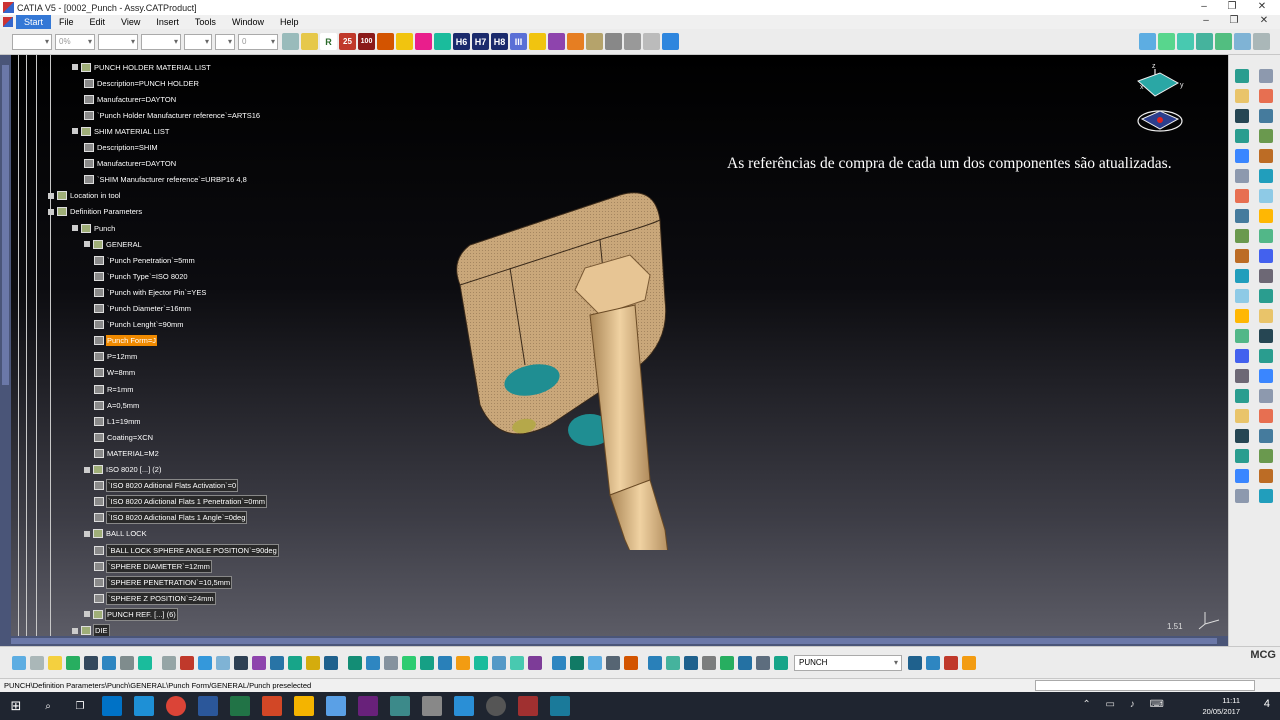 This screenshot has width=1280, height=720. What do you see at coordinates (121, 131) in the screenshot?
I see `tree-folder-node: SHIM MATERIAL LIST` at bounding box center [121, 131].